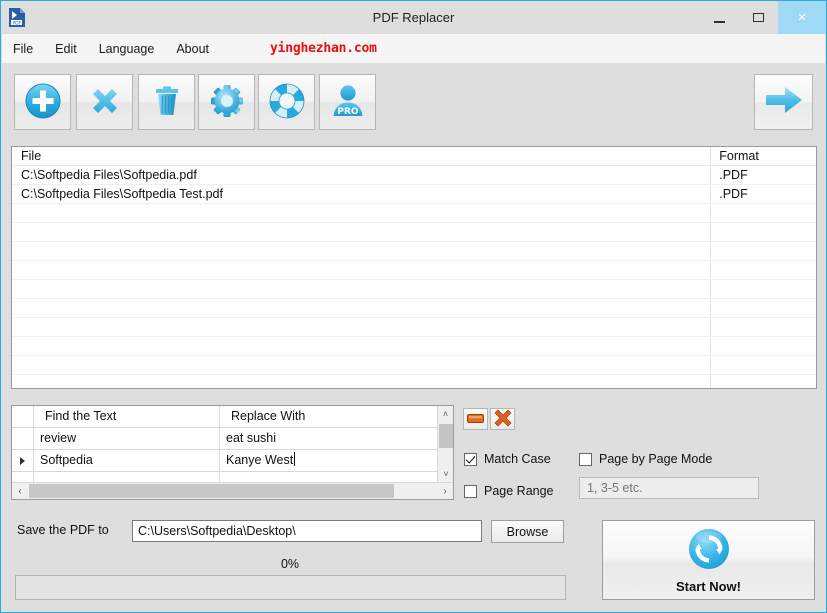 This screenshot has width=827, height=613. What do you see at coordinates (329, 460) in the screenshot?
I see `replace-text-cell-editing: Kanye West` at bounding box center [329, 460].